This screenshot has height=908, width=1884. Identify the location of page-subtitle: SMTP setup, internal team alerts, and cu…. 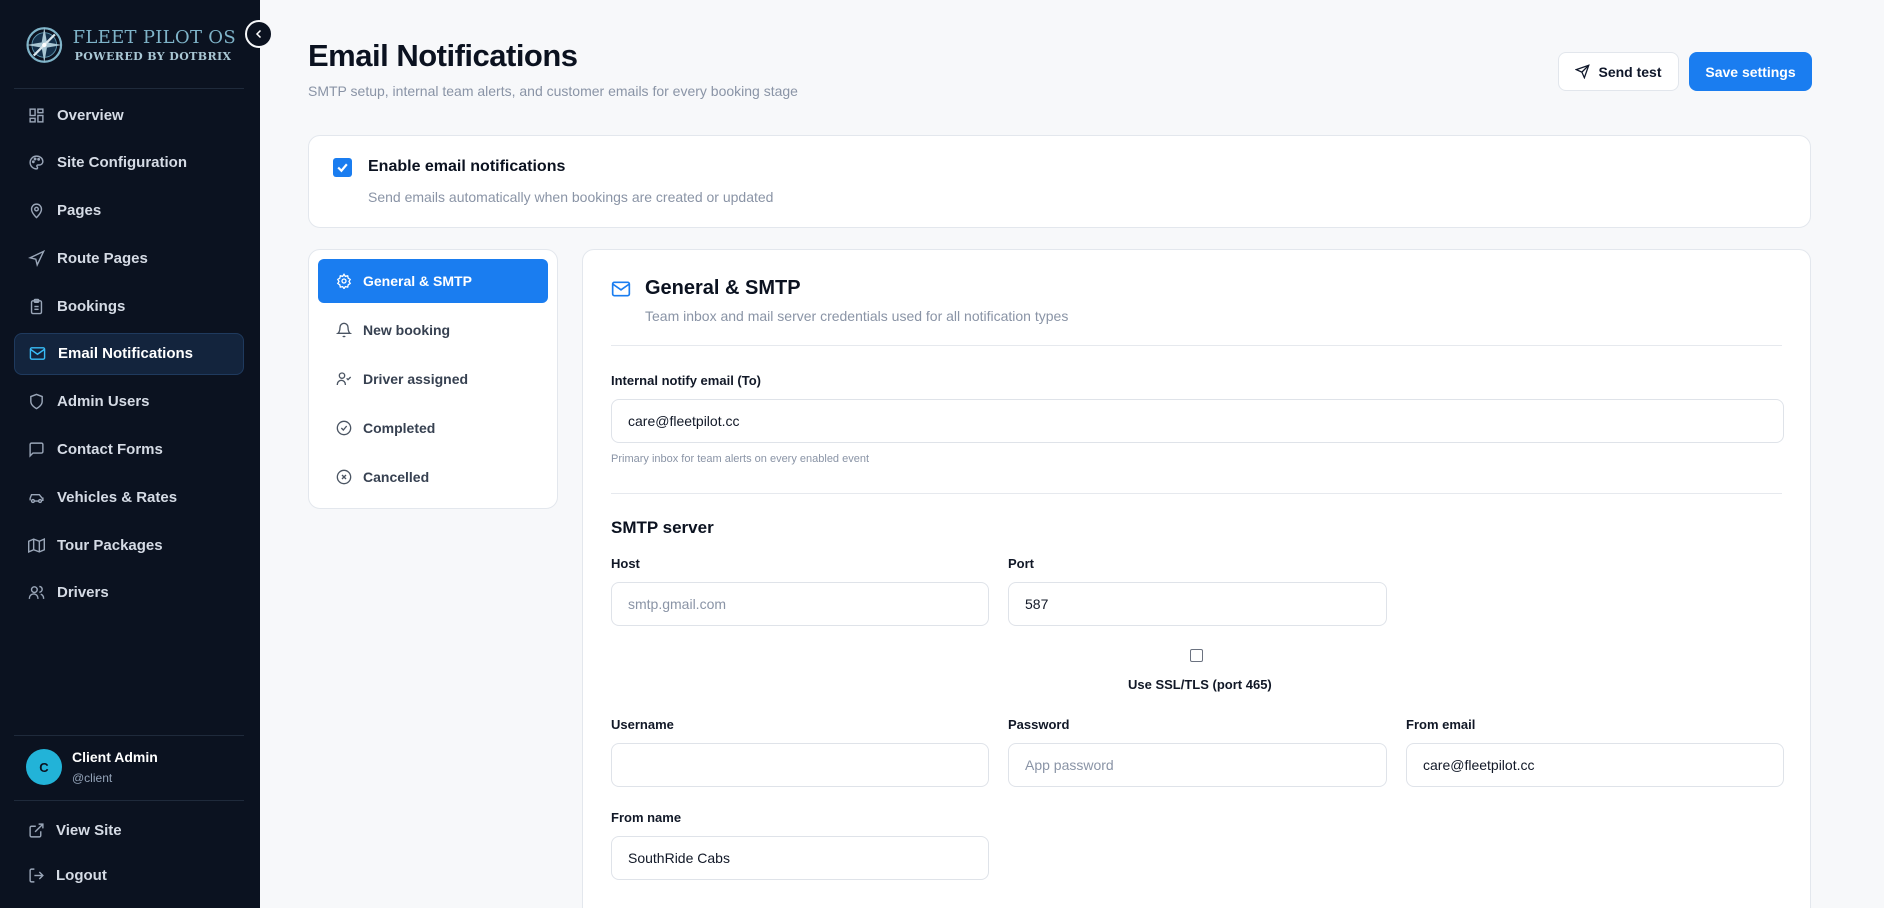
(553, 91).